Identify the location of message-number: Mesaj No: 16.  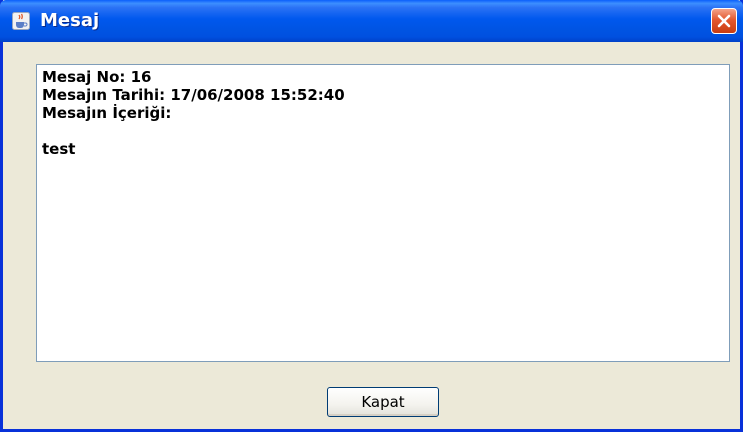
(97, 77).